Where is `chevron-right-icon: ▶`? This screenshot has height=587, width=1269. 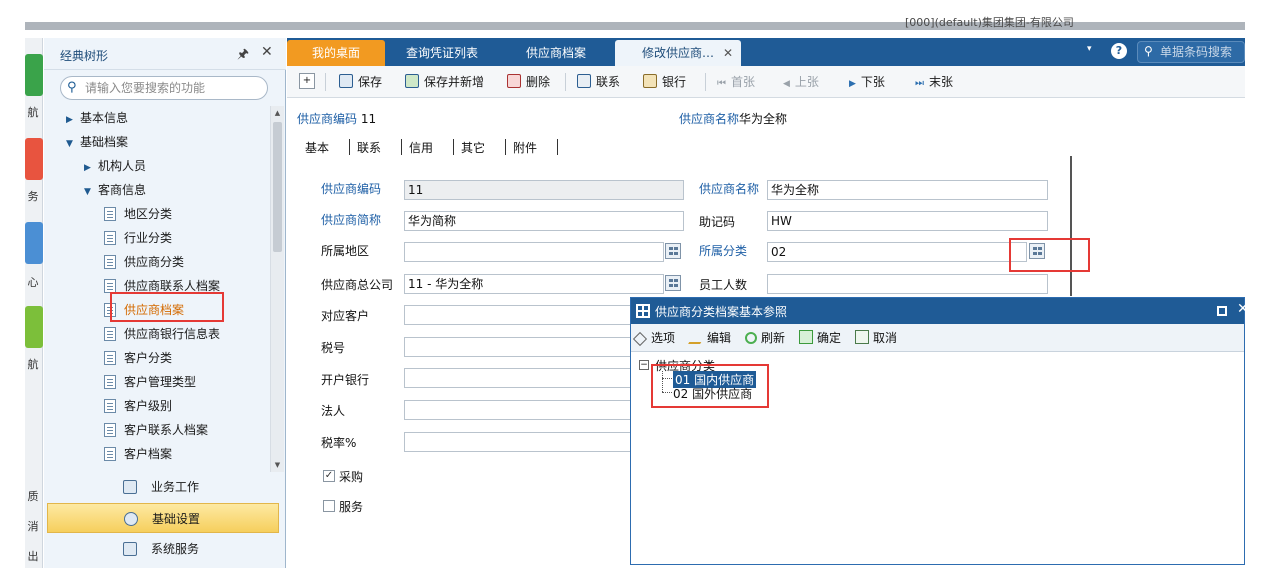 chevron-right-icon: ▶ is located at coordinates (69, 120).